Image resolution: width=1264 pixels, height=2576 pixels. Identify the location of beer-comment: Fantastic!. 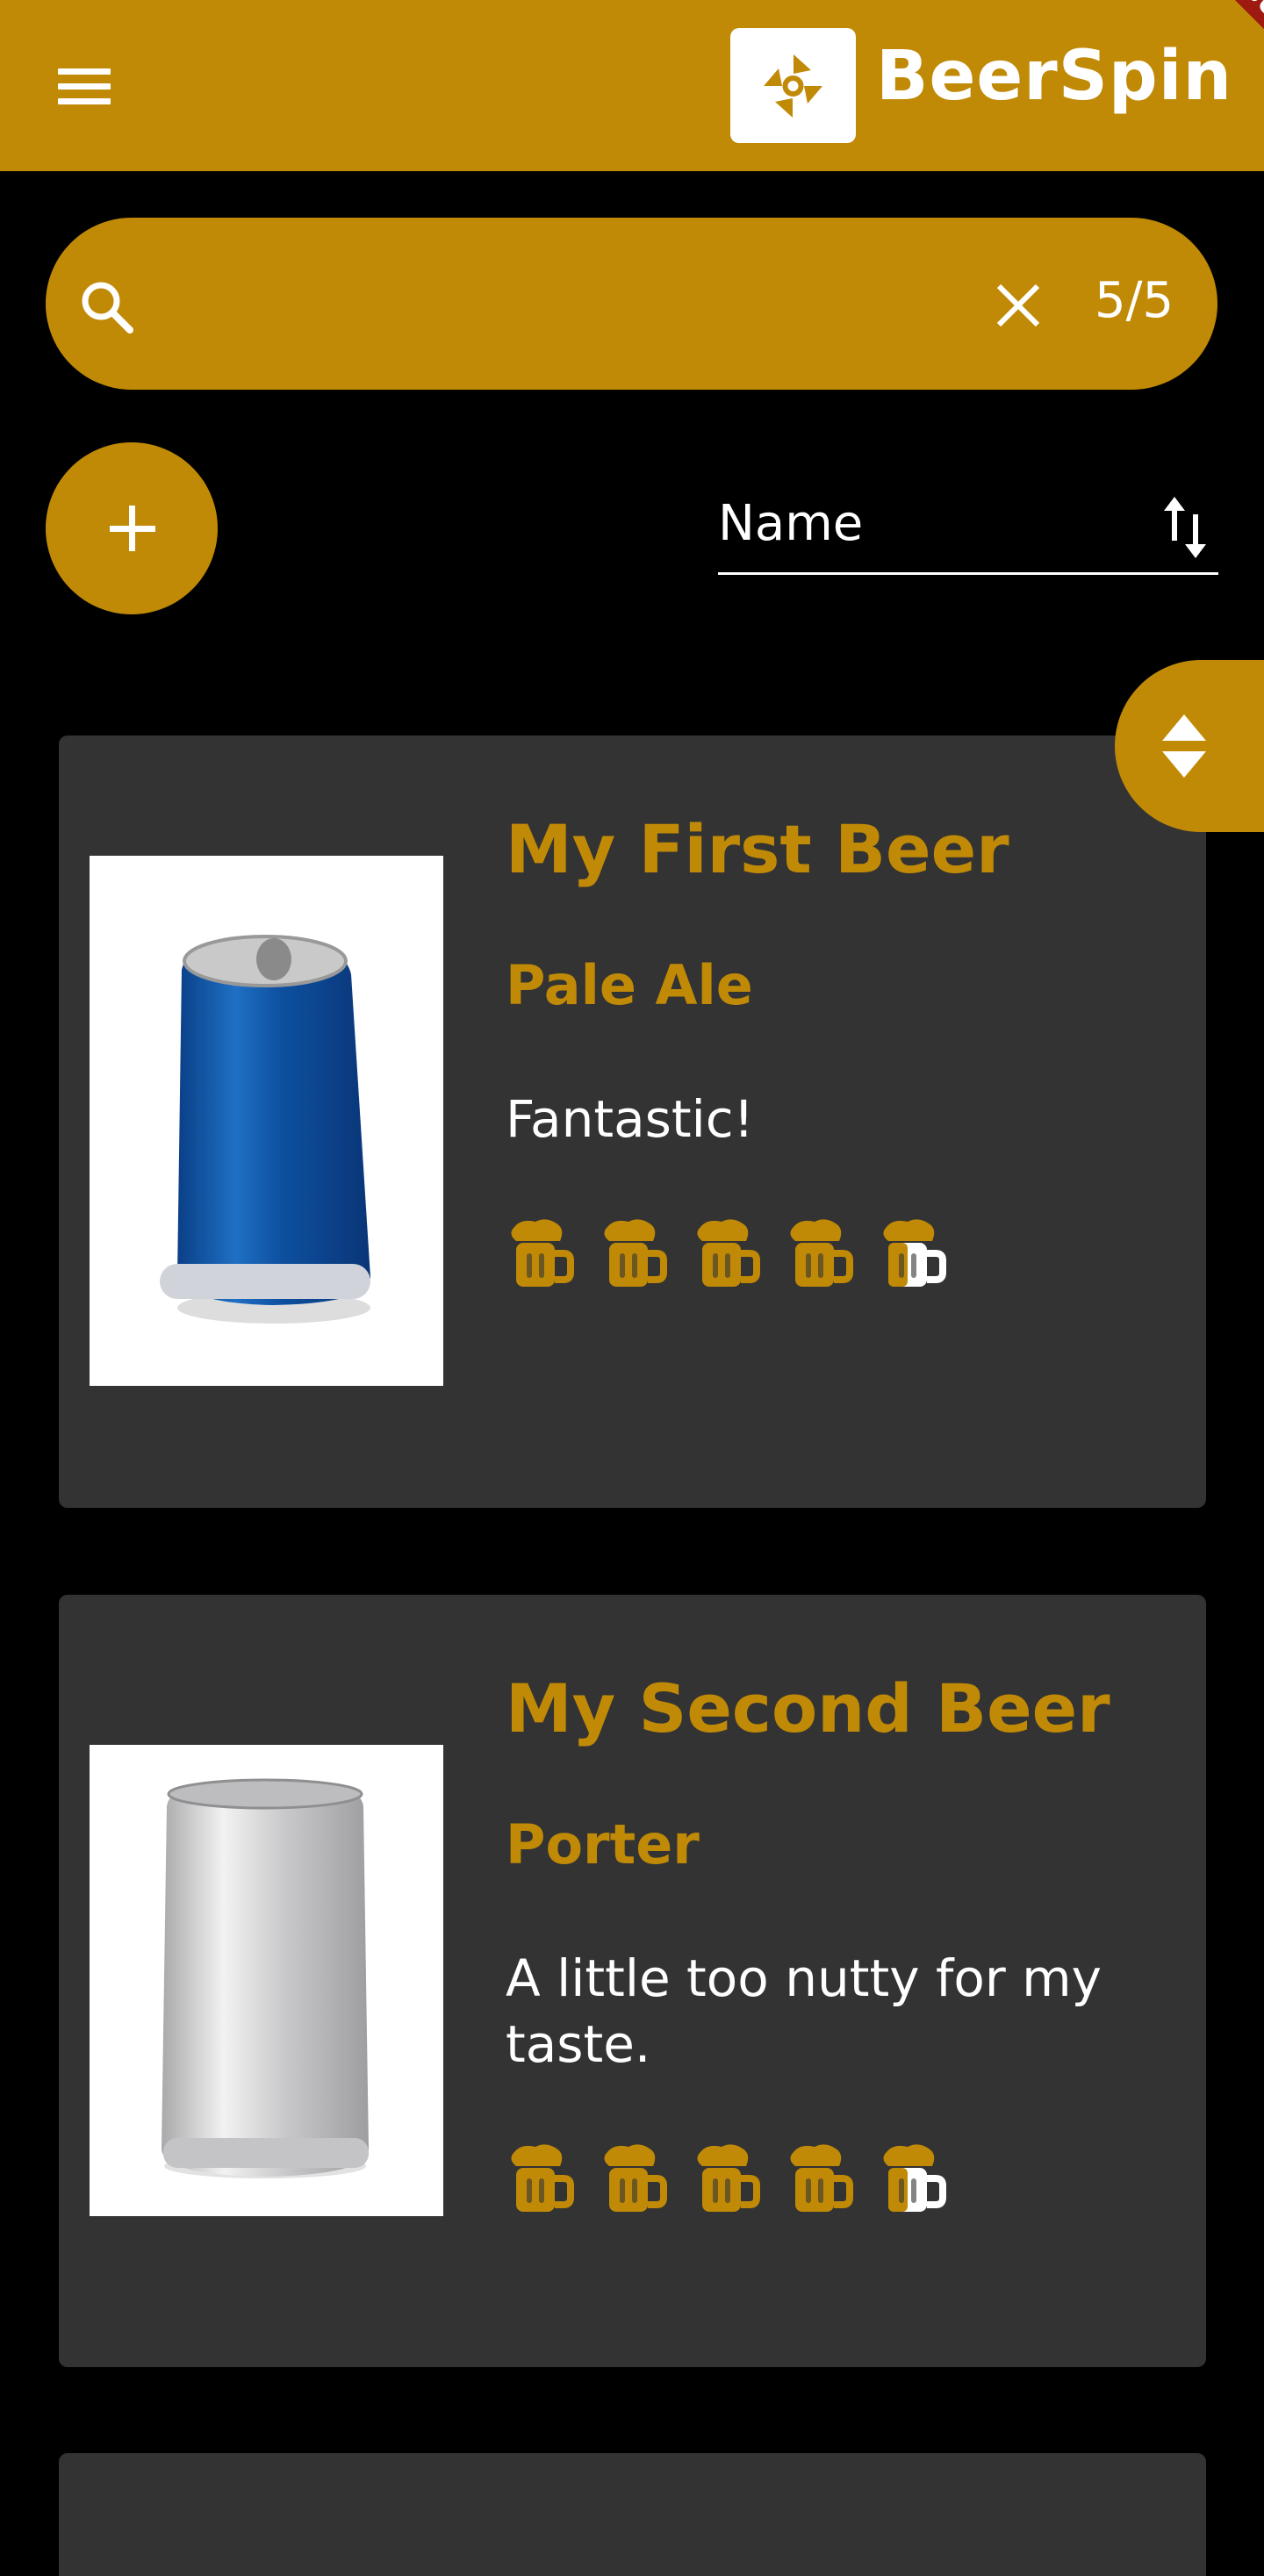
(630, 1119).